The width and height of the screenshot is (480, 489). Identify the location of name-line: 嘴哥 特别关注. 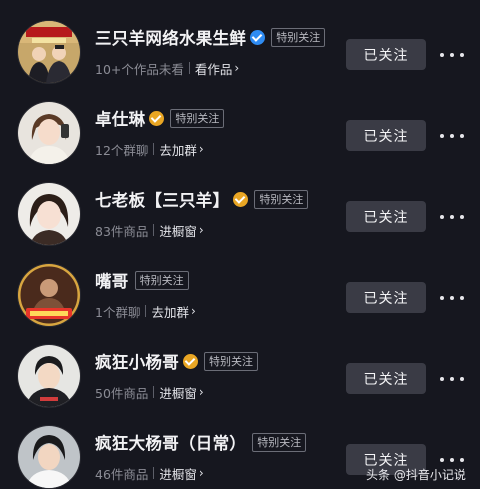
(142, 280).